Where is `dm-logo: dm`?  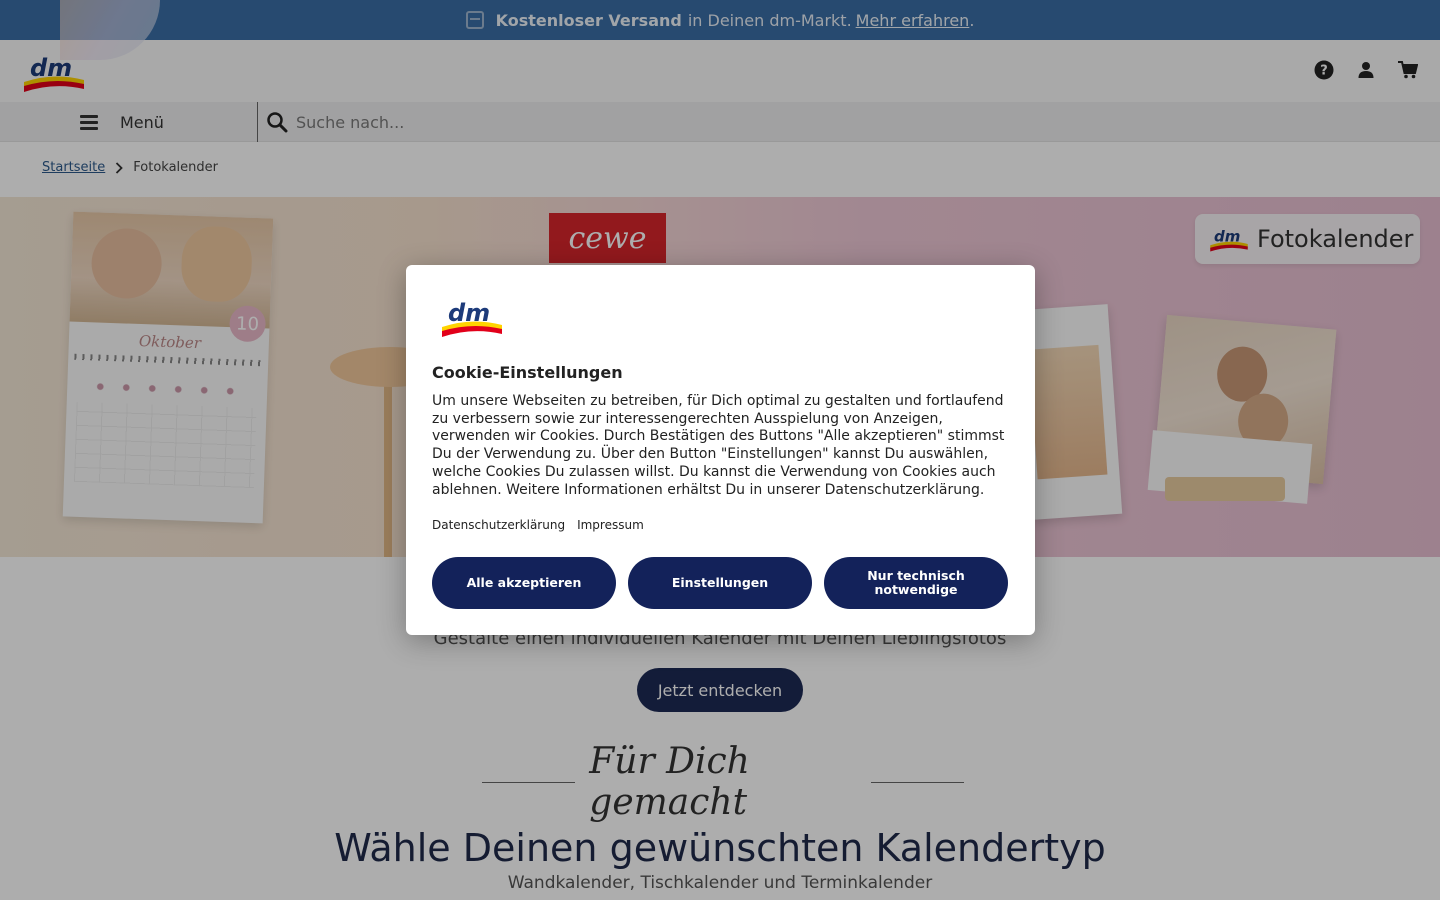
dm-logo: dm is located at coordinates (472, 318).